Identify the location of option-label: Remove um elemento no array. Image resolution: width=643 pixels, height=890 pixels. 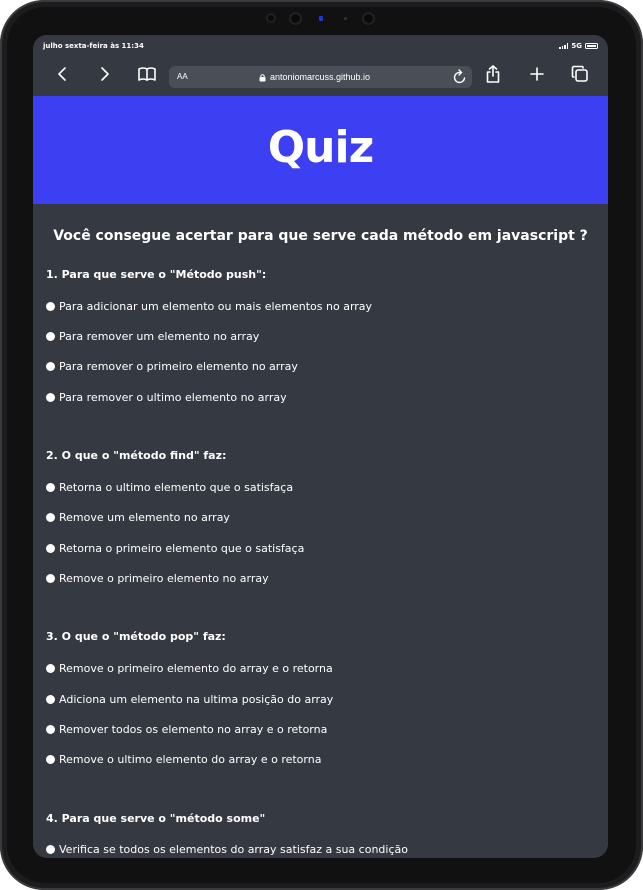
(144, 517).